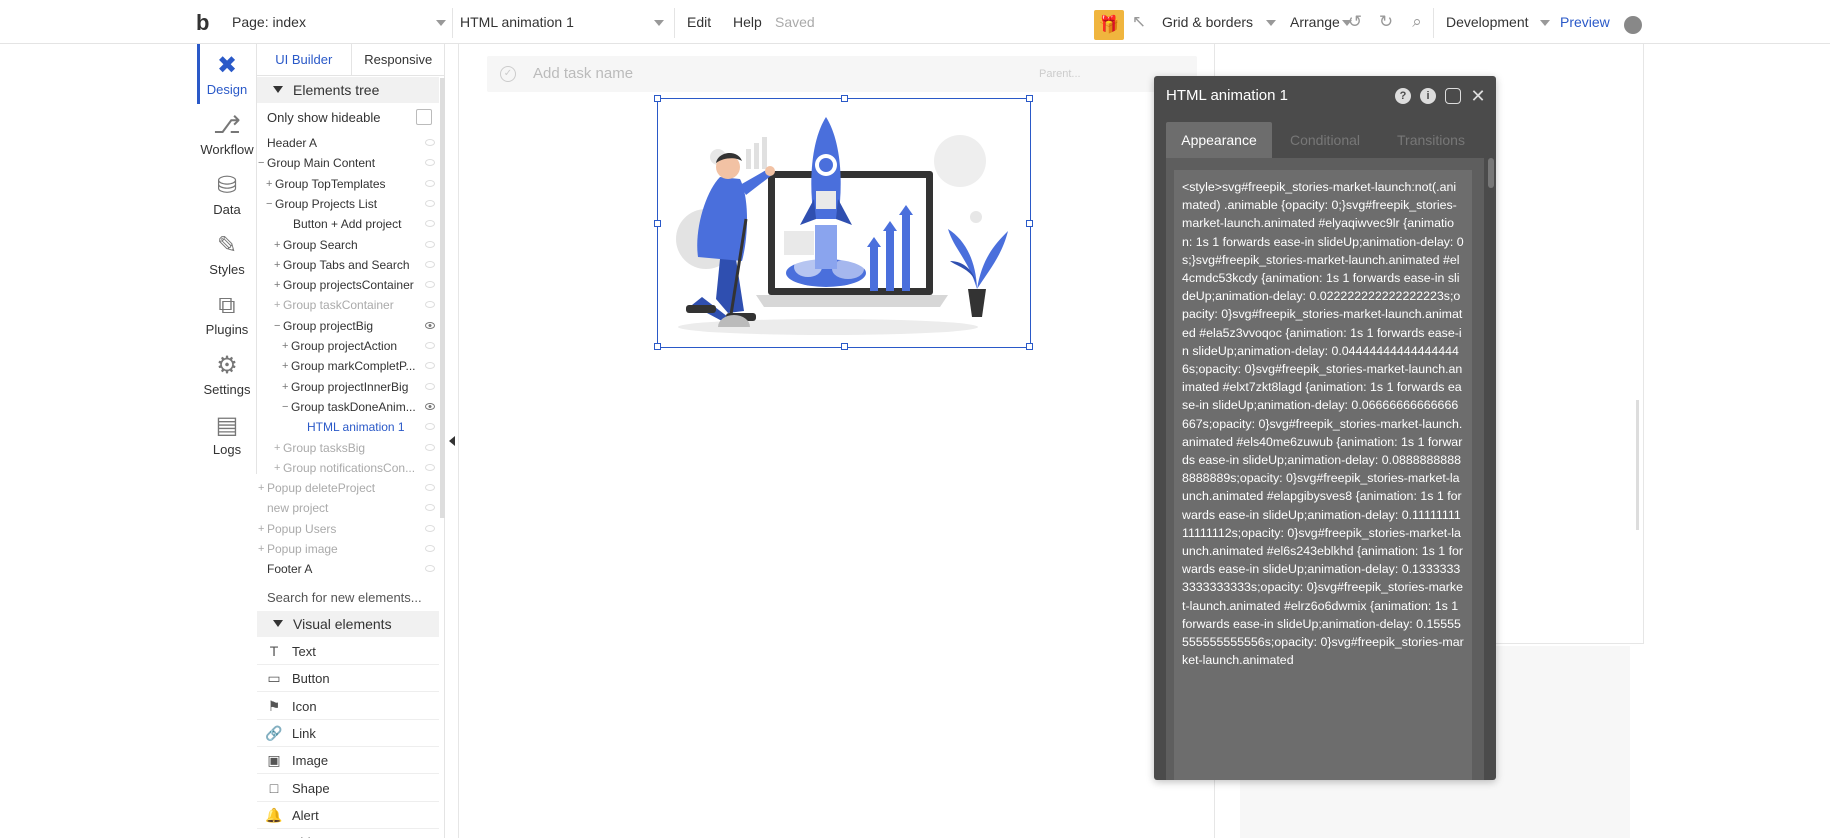 The width and height of the screenshot is (1830, 838). I want to click on tree-row: + Group TopTemplates, so click(348, 184).